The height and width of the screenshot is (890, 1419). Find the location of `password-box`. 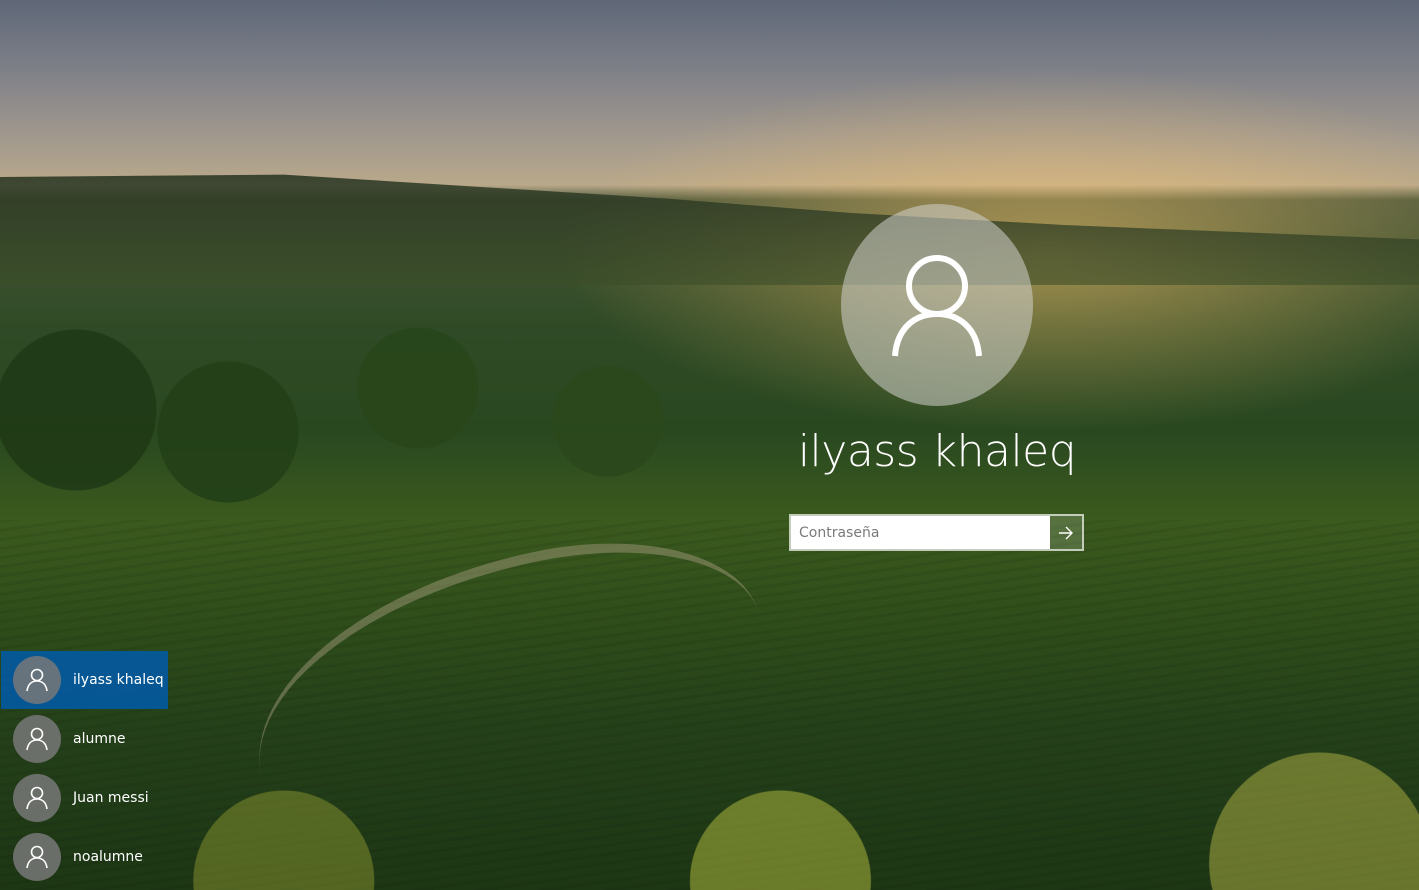

password-box is located at coordinates (936, 532).